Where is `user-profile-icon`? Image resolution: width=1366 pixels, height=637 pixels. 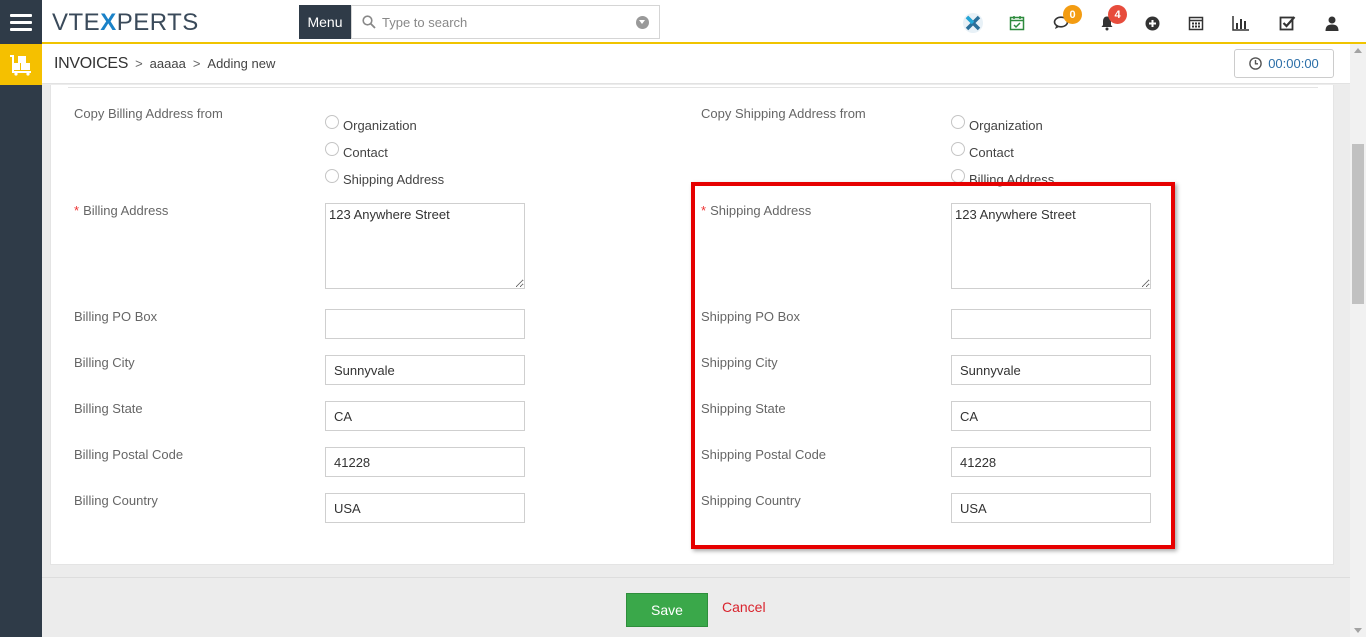 user-profile-icon is located at coordinates (1332, 23).